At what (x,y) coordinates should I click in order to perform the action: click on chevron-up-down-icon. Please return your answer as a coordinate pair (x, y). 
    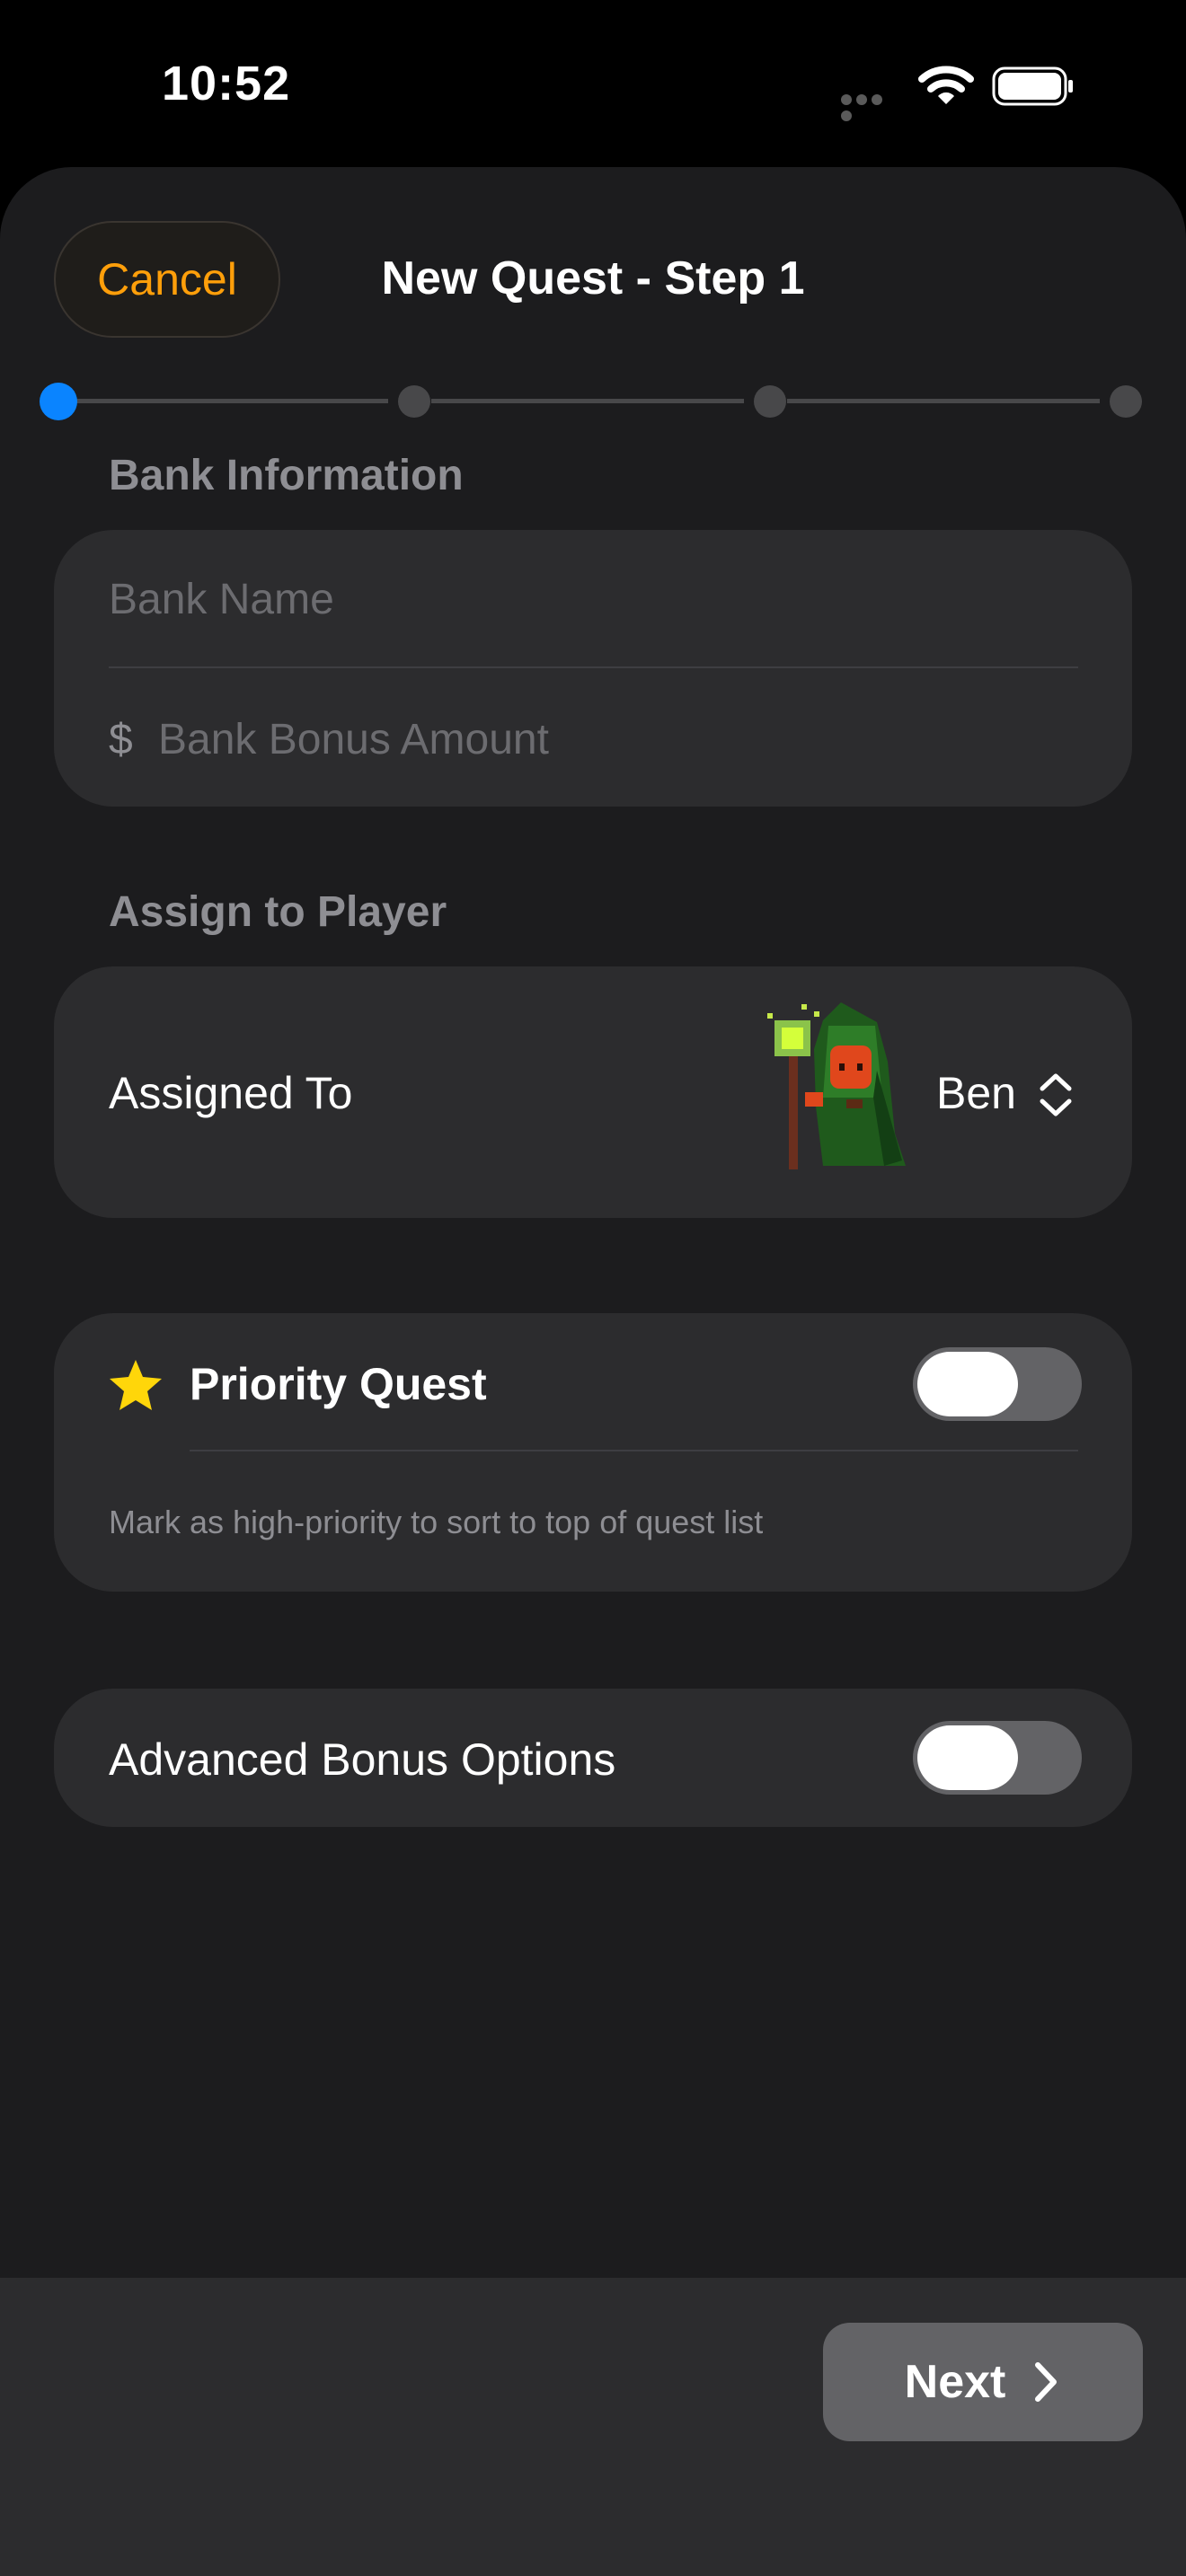
    Looking at the image, I should click on (1055, 1095).